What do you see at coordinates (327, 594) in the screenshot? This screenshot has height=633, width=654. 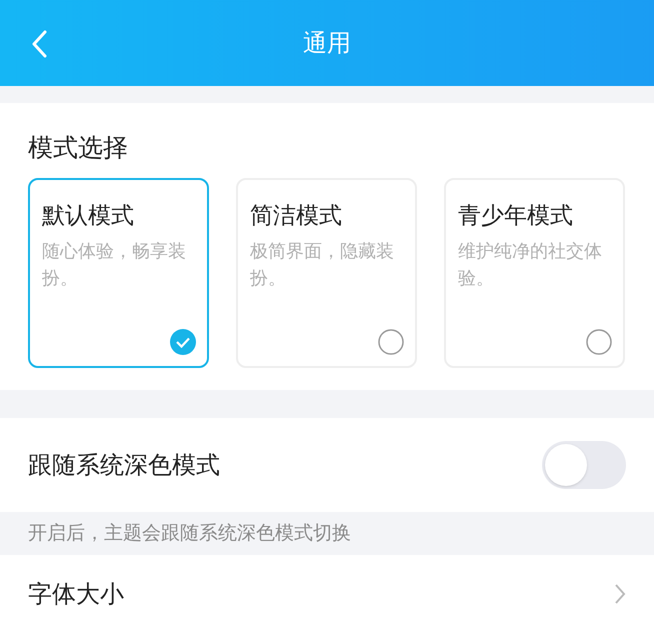 I see `settings-row: 字体大小` at bounding box center [327, 594].